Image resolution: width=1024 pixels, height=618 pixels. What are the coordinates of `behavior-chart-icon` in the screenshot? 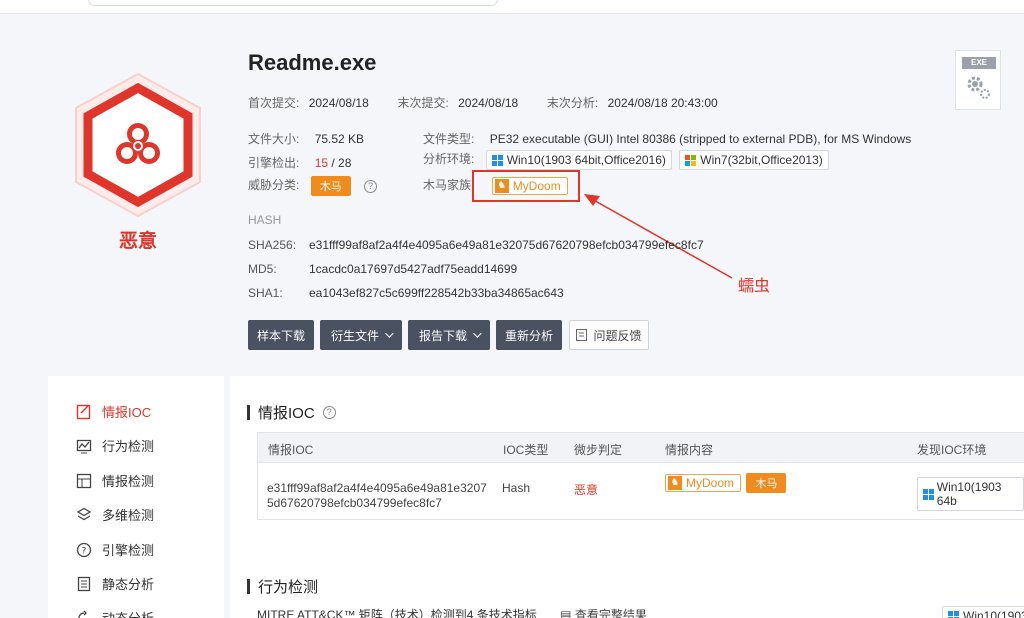 It's located at (84, 446).